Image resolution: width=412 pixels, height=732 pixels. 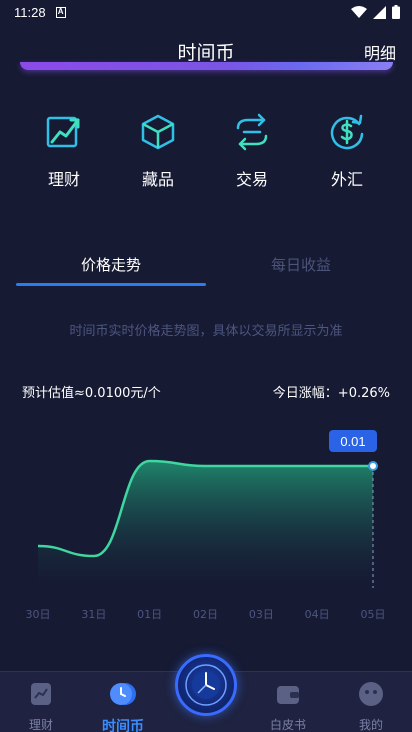 What do you see at coordinates (41, 706) in the screenshot?
I see `nav-item-finance: 理财` at bounding box center [41, 706].